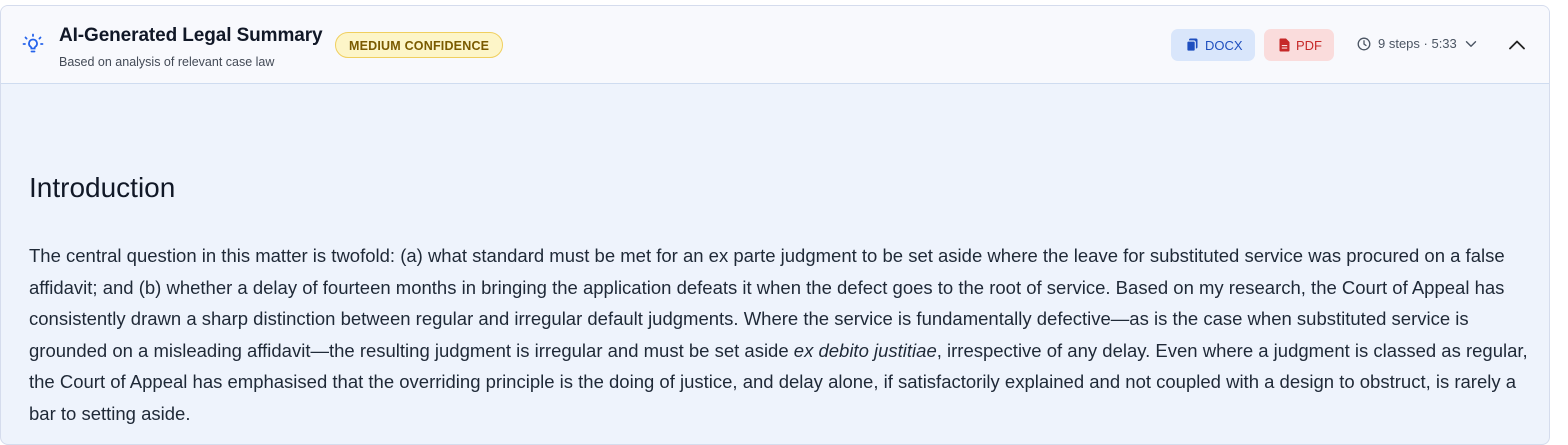 This screenshot has height=445, width=1568. I want to click on lightbulb-icon, so click(33, 43).